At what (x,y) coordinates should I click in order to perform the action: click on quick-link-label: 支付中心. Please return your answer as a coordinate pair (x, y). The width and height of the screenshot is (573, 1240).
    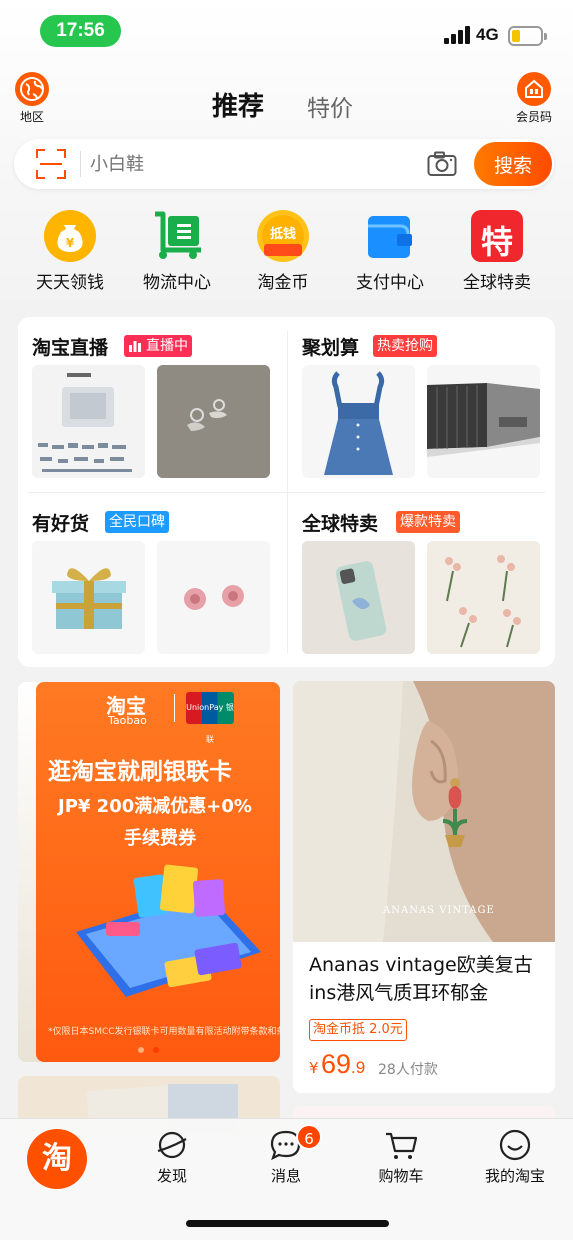
    Looking at the image, I should click on (390, 283).